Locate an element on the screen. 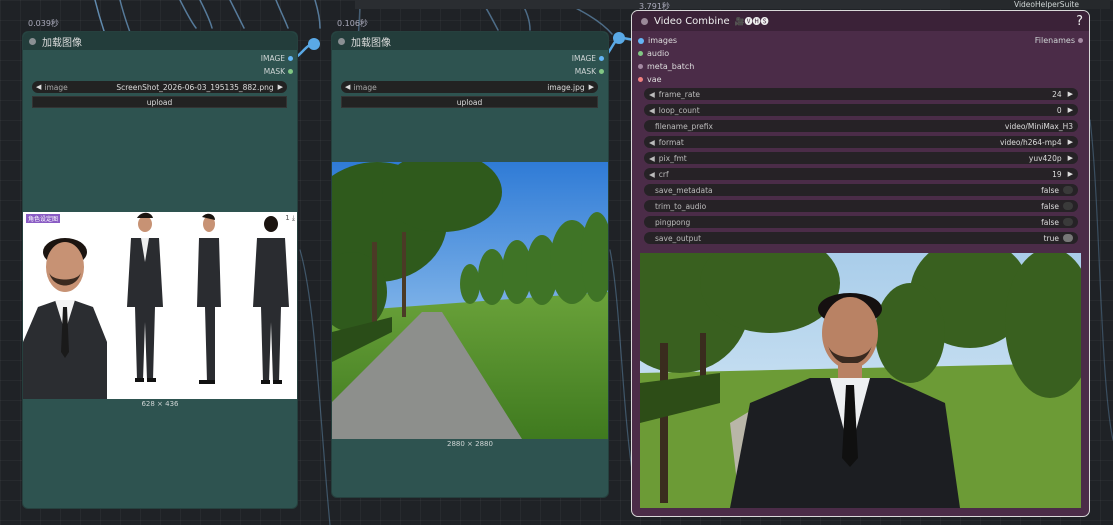 This screenshot has height=525, width=1113. image-dimensions: 2880 × 2880 is located at coordinates (470, 444).